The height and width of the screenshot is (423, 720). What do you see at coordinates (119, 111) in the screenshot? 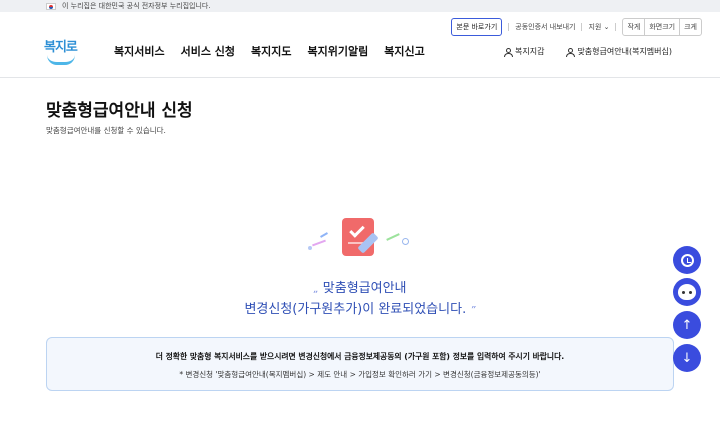
I see `page-title: 맞춤형급여안내 신청` at bounding box center [119, 111].